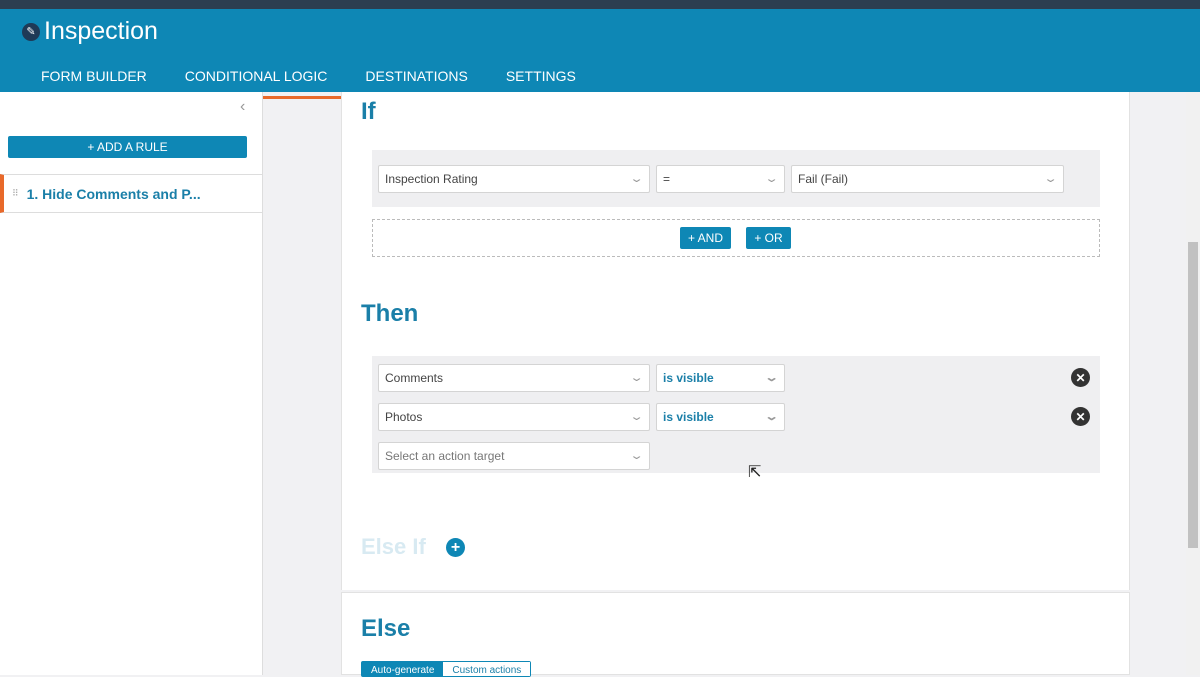  I want to click on scrollbar, so click(1193, 383).